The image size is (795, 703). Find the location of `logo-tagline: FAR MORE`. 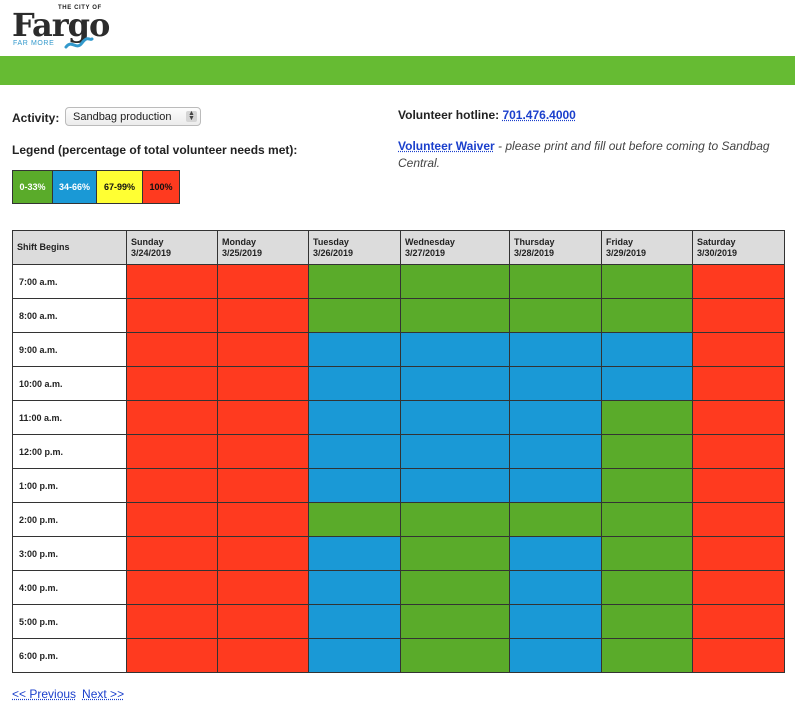

logo-tagline: FAR MORE is located at coordinates (34, 43).